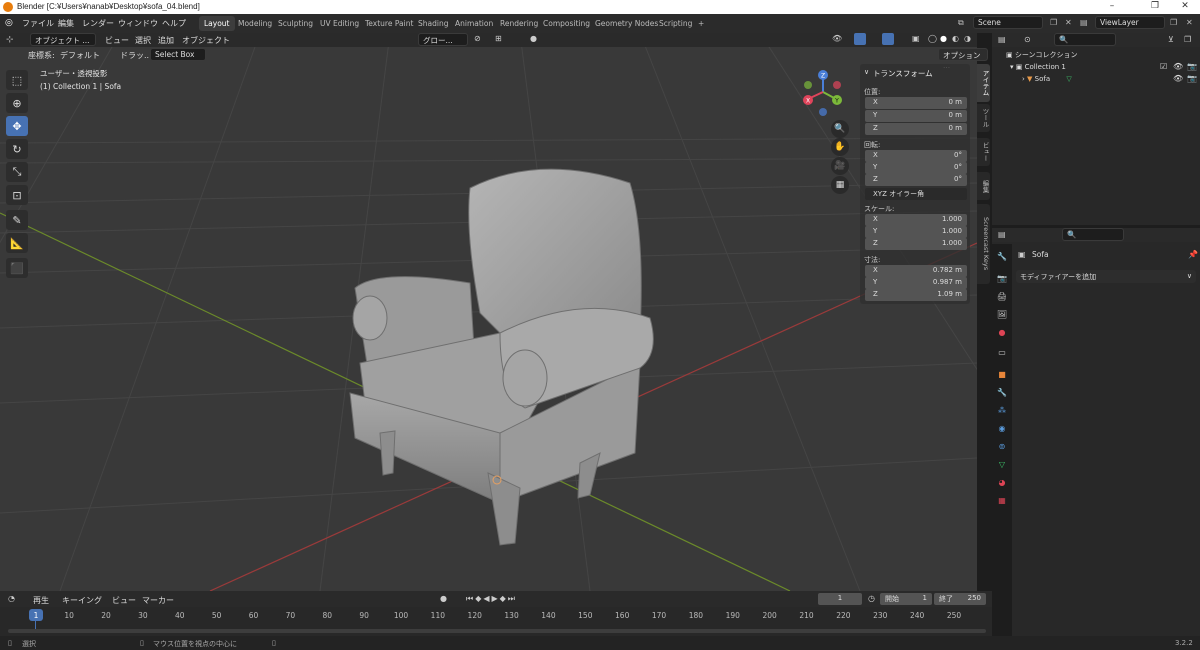 Image resolution: width=1200 pixels, height=650 pixels. What do you see at coordinates (916, 156) in the screenshot?
I see `rotation-x-field: X 0°` at bounding box center [916, 156].